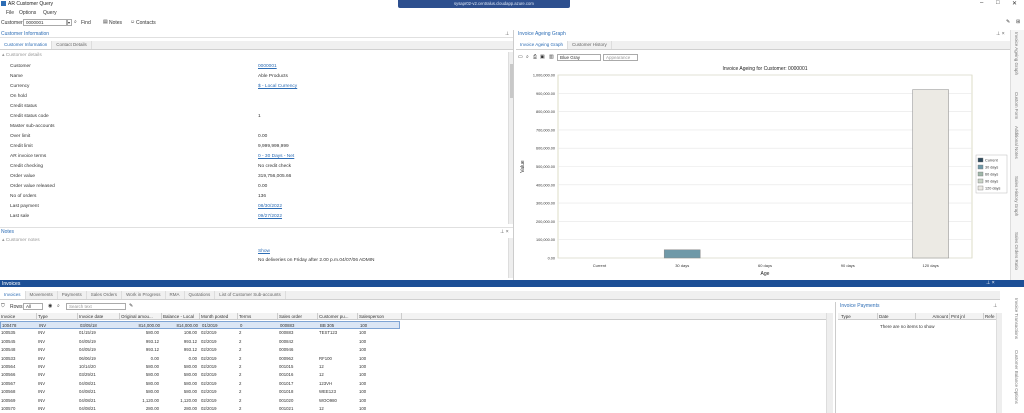 The height and width of the screenshot is (413, 1024). Describe the element at coordinates (131, 306) in the screenshot. I see `edit-icon: ✎` at that location.